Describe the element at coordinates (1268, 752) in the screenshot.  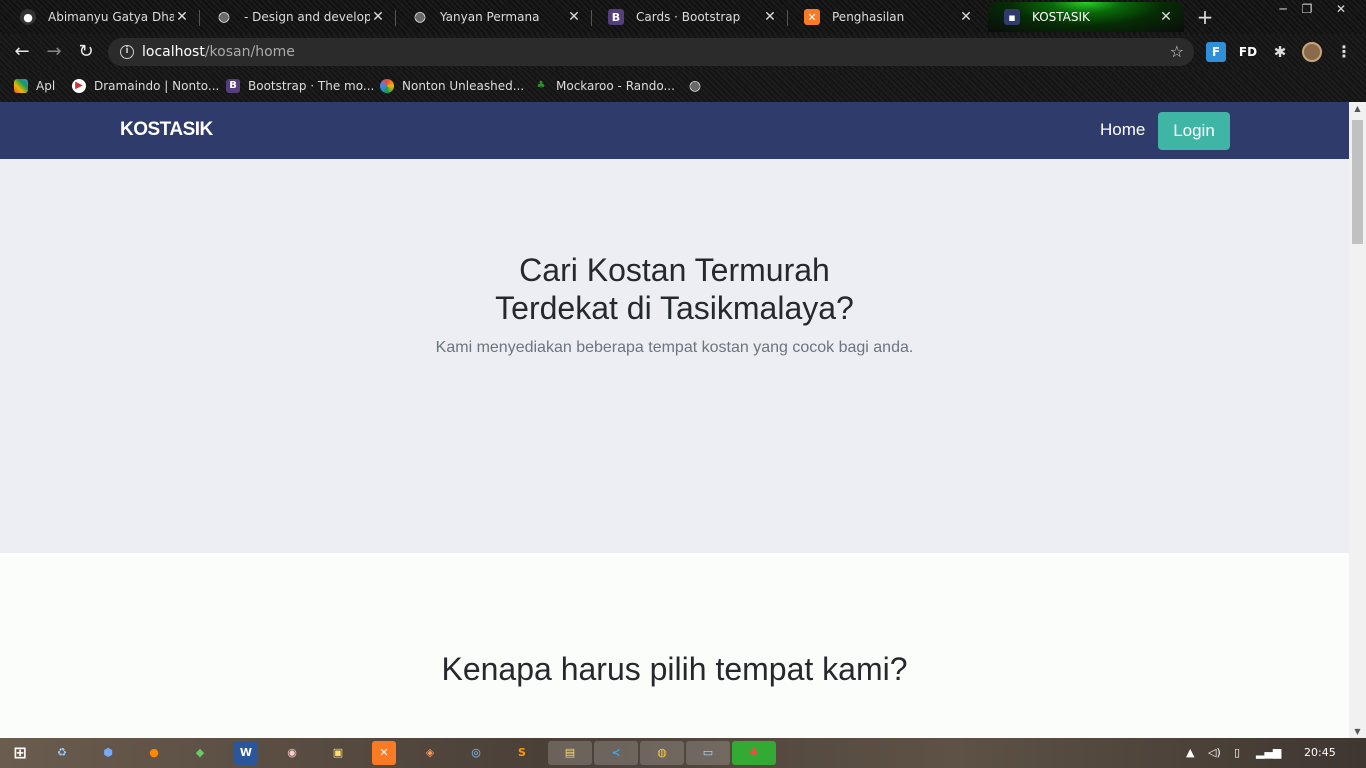
I see `wifi-icon: ▂▄▆` at that location.